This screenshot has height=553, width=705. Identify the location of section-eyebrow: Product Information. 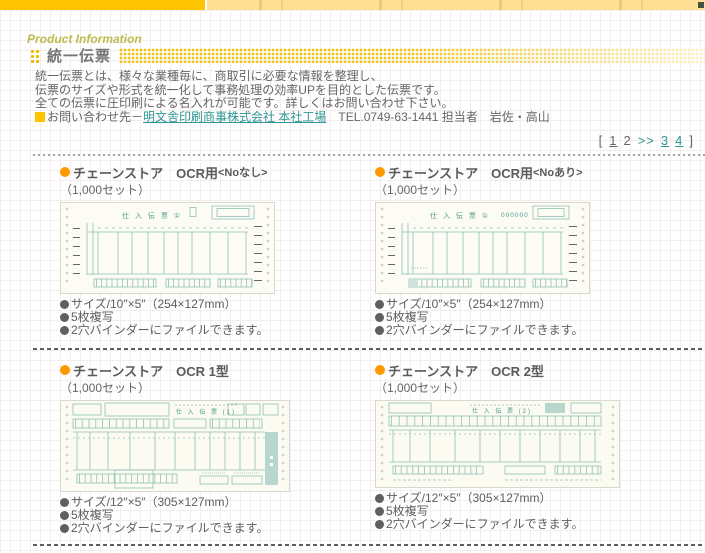
(84, 39).